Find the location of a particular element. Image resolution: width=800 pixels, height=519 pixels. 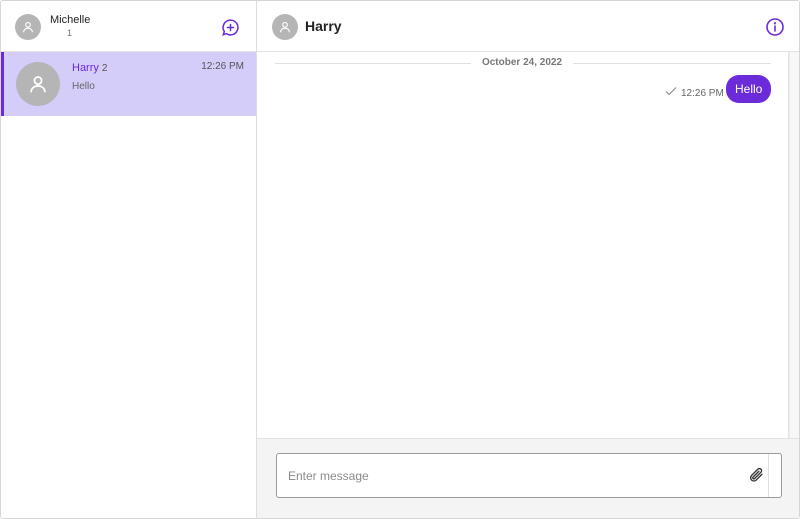

contact-avatar is located at coordinates (285, 27).